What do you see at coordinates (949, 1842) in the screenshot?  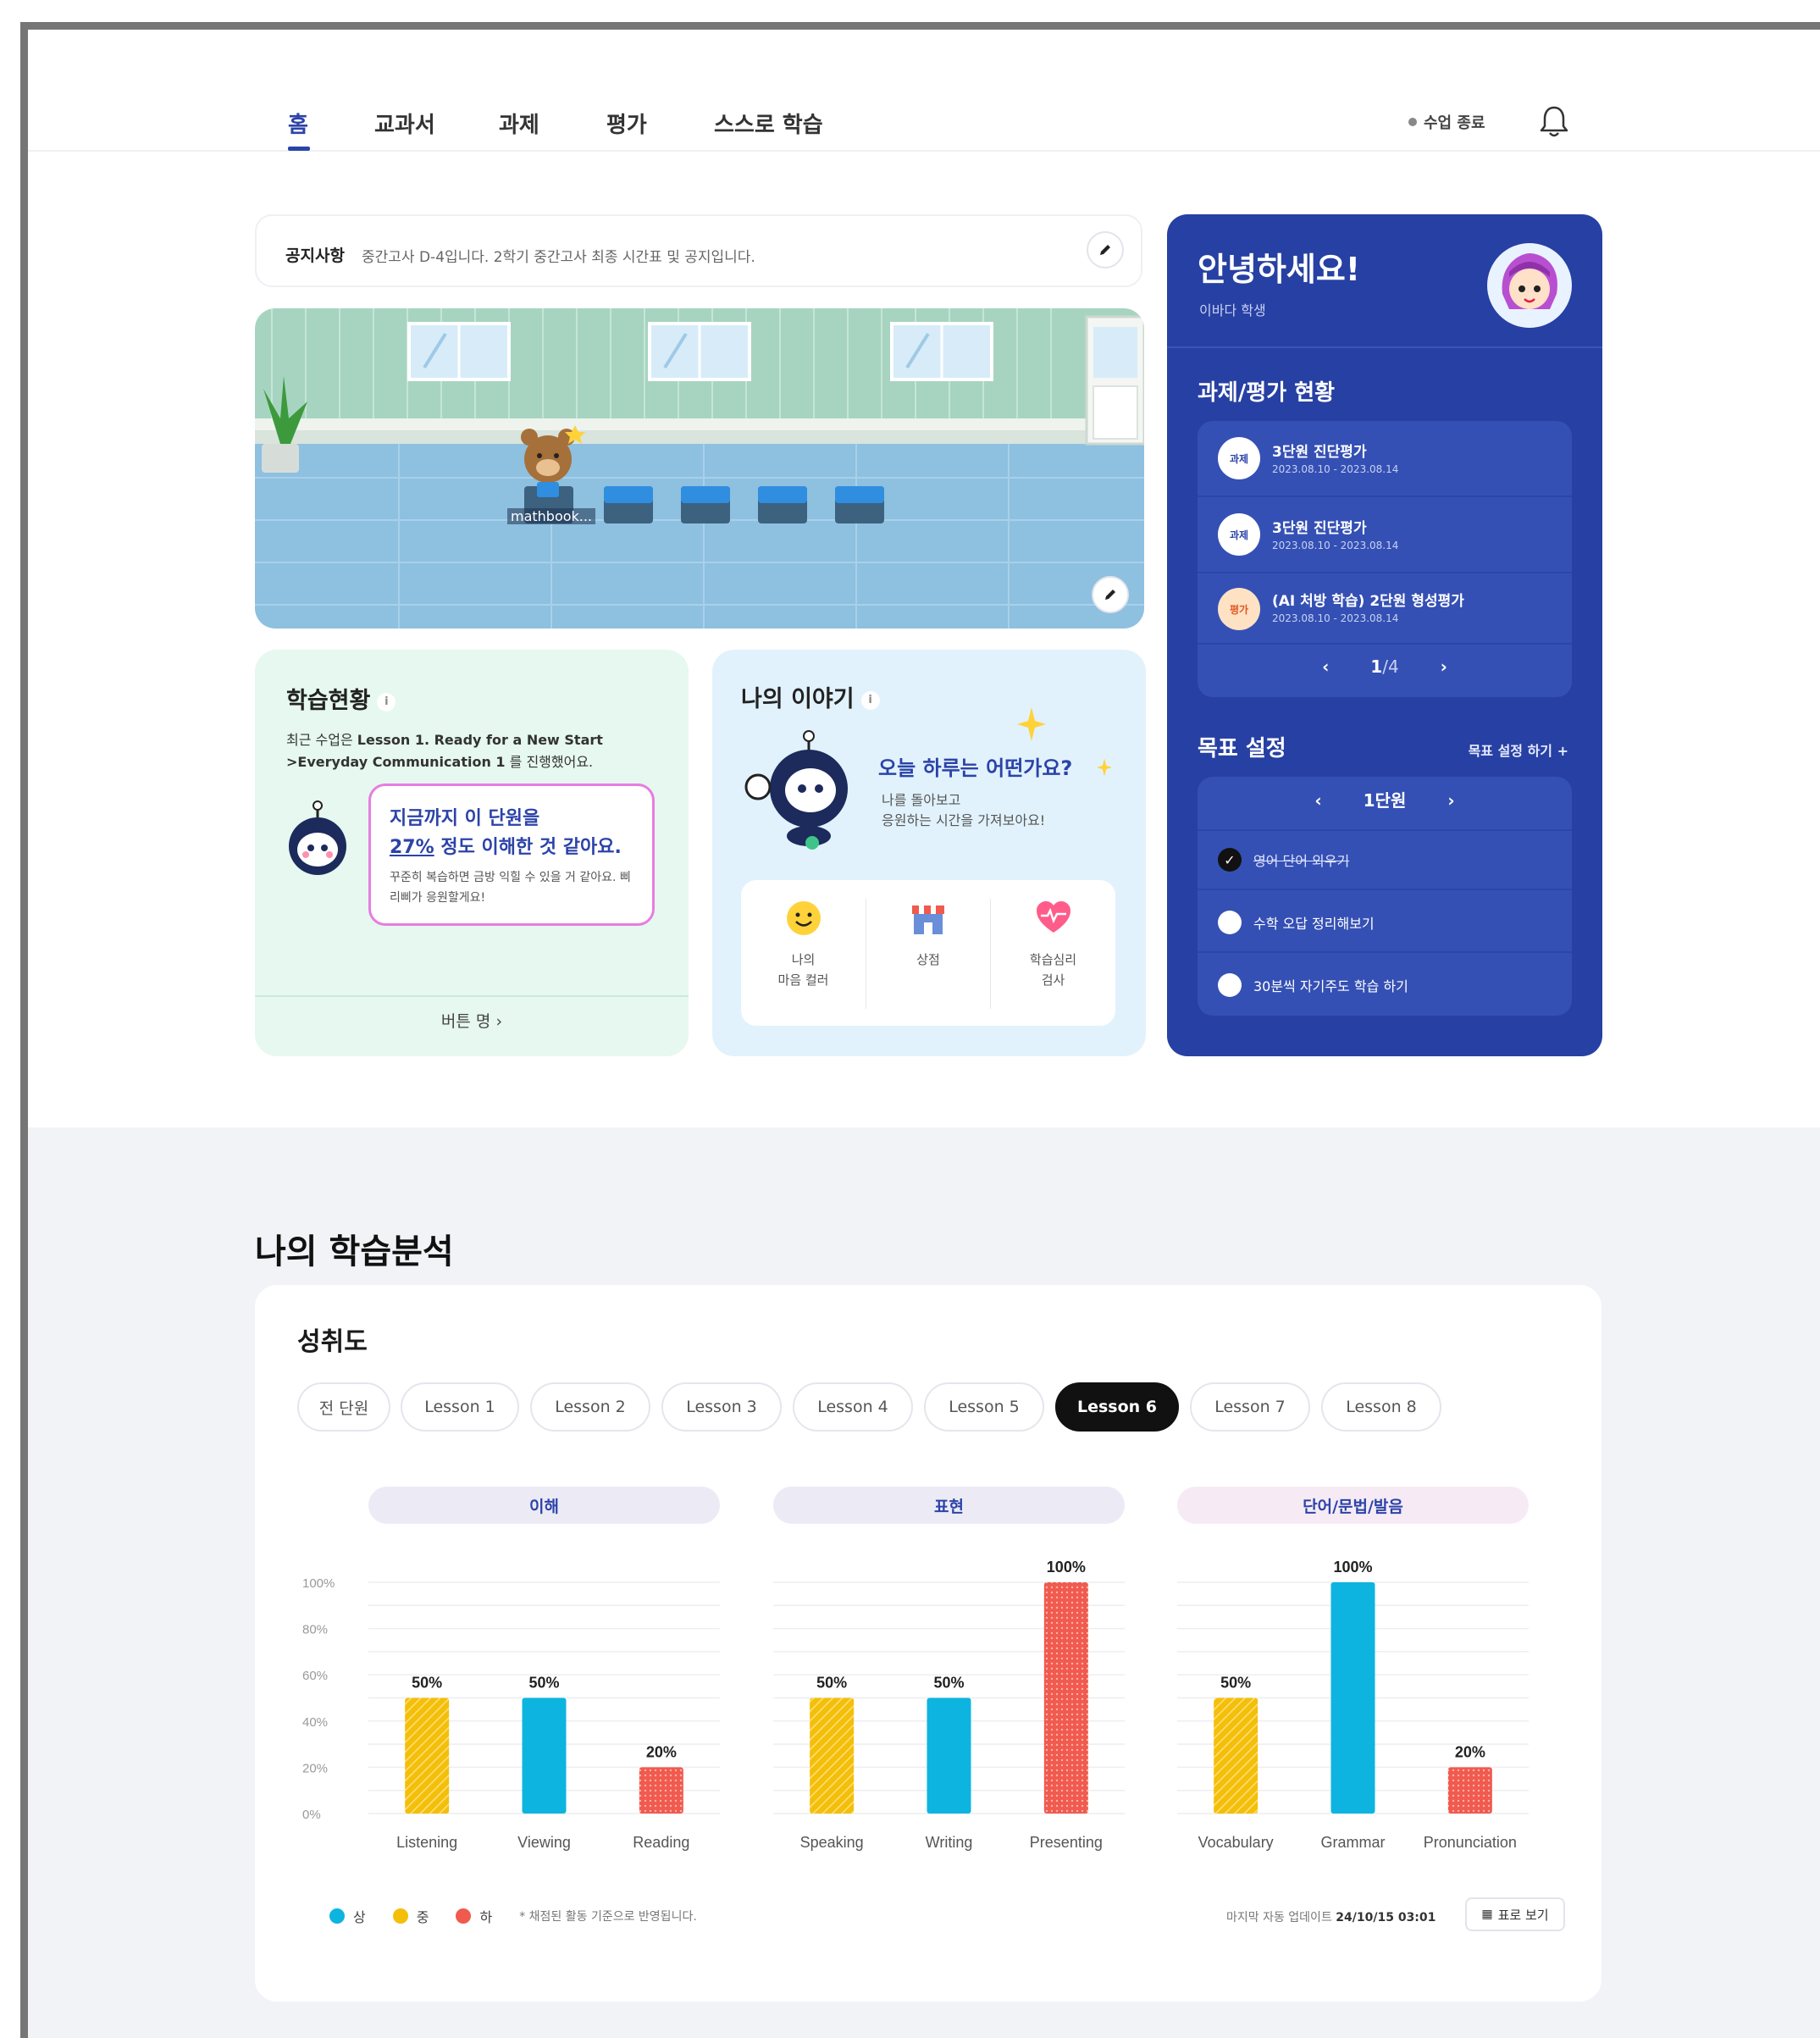 I see `category-label: Writing` at bounding box center [949, 1842].